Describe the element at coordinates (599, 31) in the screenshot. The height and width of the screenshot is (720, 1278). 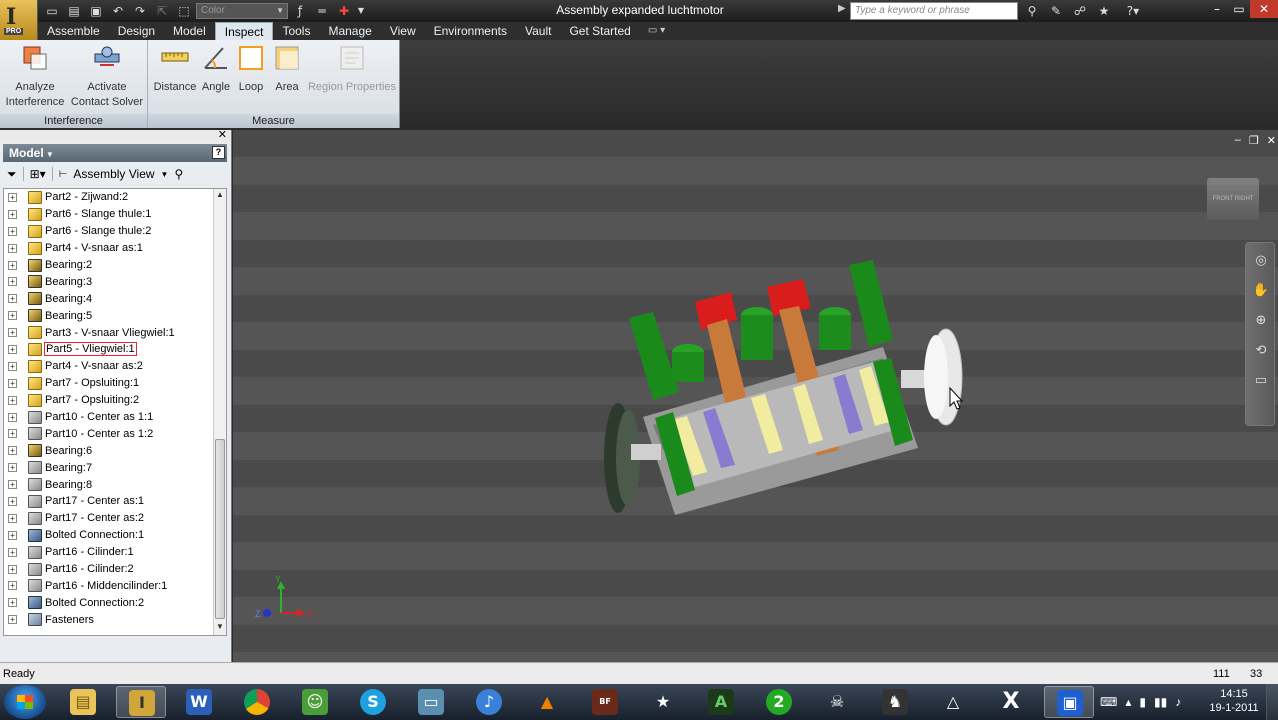
I see `tab-get-started: Get Started` at that location.